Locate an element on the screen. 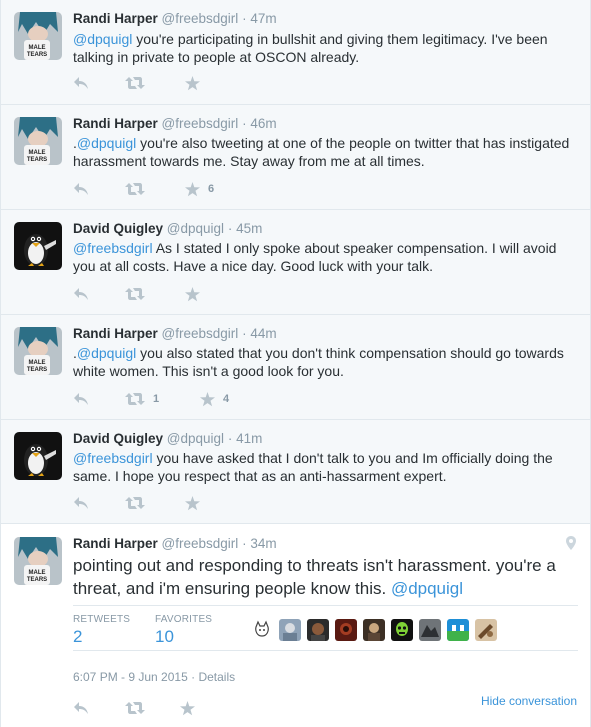 The image size is (591, 727). timestamp: 34m is located at coordinates (263, 543).